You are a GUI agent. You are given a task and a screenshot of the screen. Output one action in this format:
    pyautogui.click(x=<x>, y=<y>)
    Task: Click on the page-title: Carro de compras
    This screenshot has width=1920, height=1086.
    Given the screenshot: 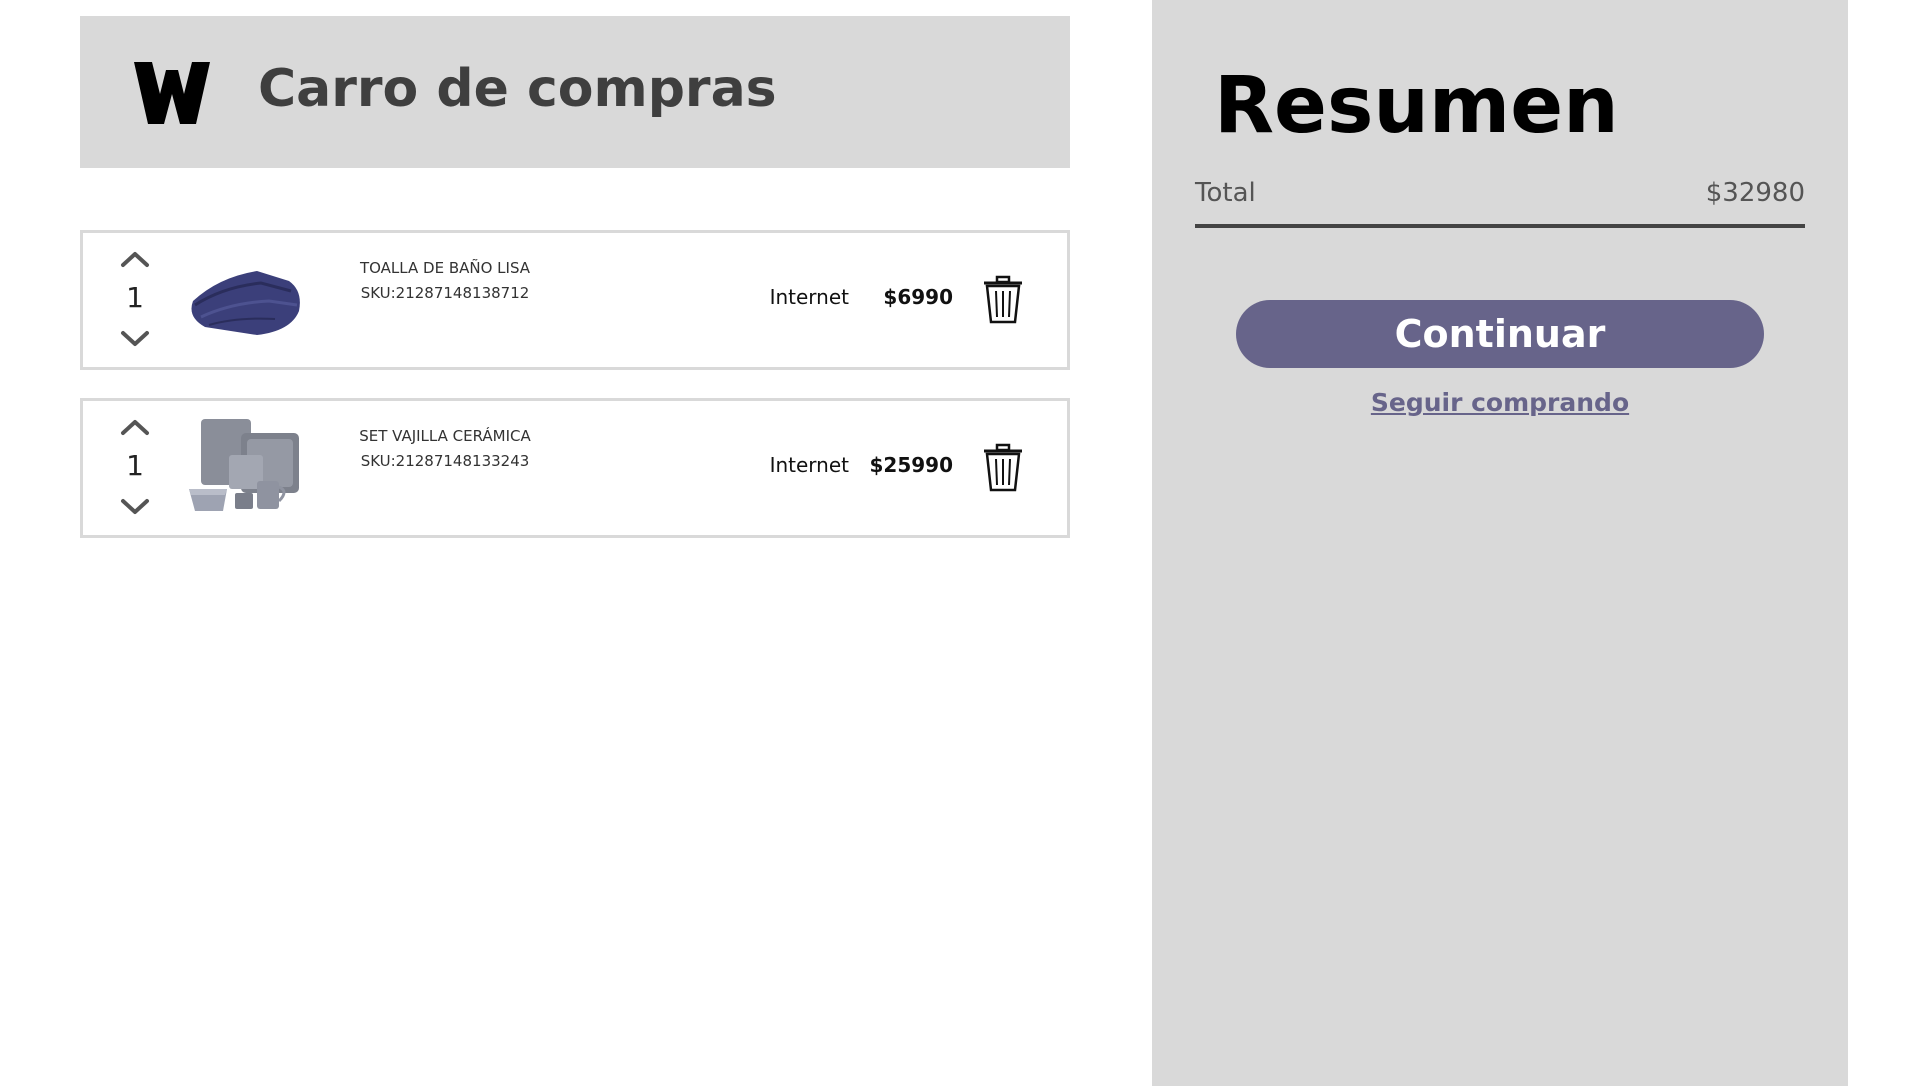 What is the action you would take?
    pyautogui.click(x=517, y=89)
    